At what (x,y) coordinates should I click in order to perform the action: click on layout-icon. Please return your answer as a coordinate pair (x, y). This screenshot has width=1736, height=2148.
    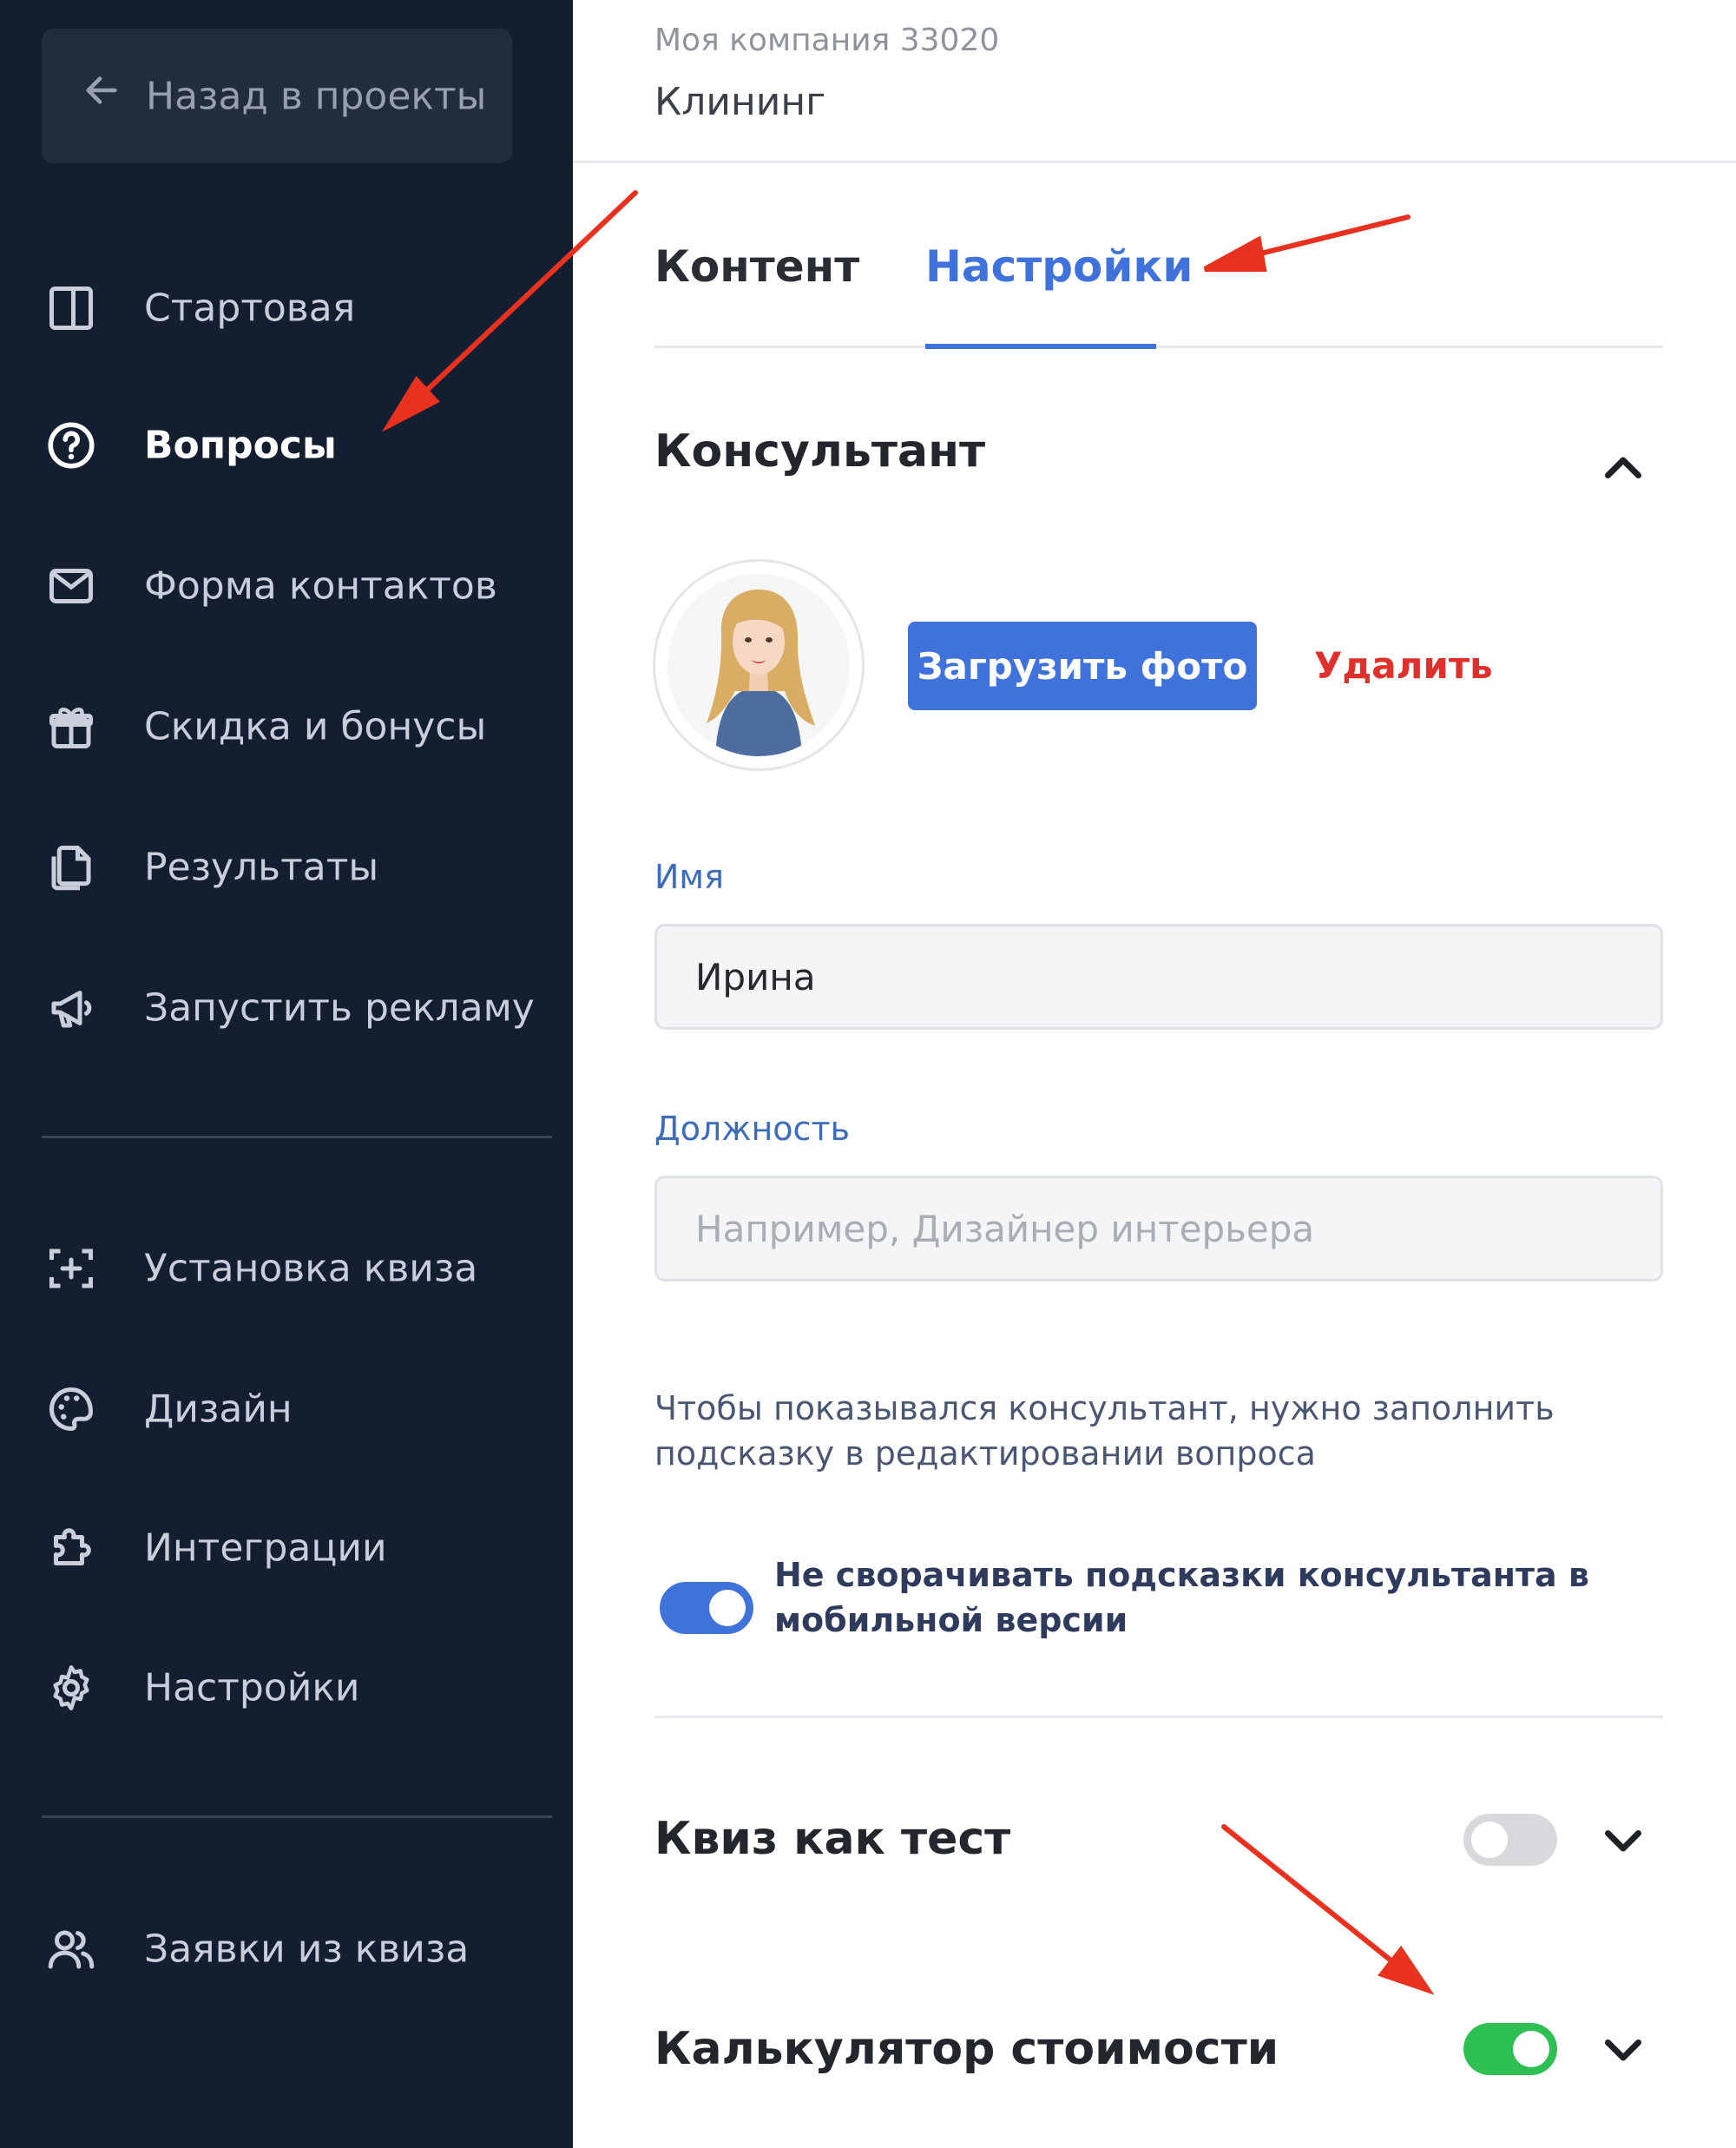
    Looking at the image, I should click on (71, 308).